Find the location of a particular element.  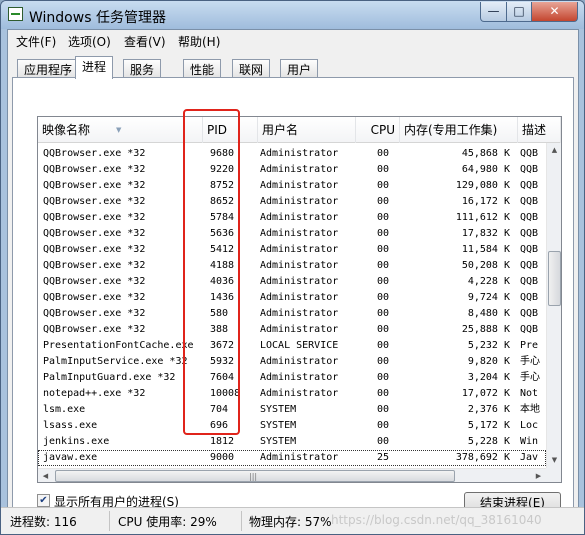

process-description: Jav is located at coordinates (529, 457).